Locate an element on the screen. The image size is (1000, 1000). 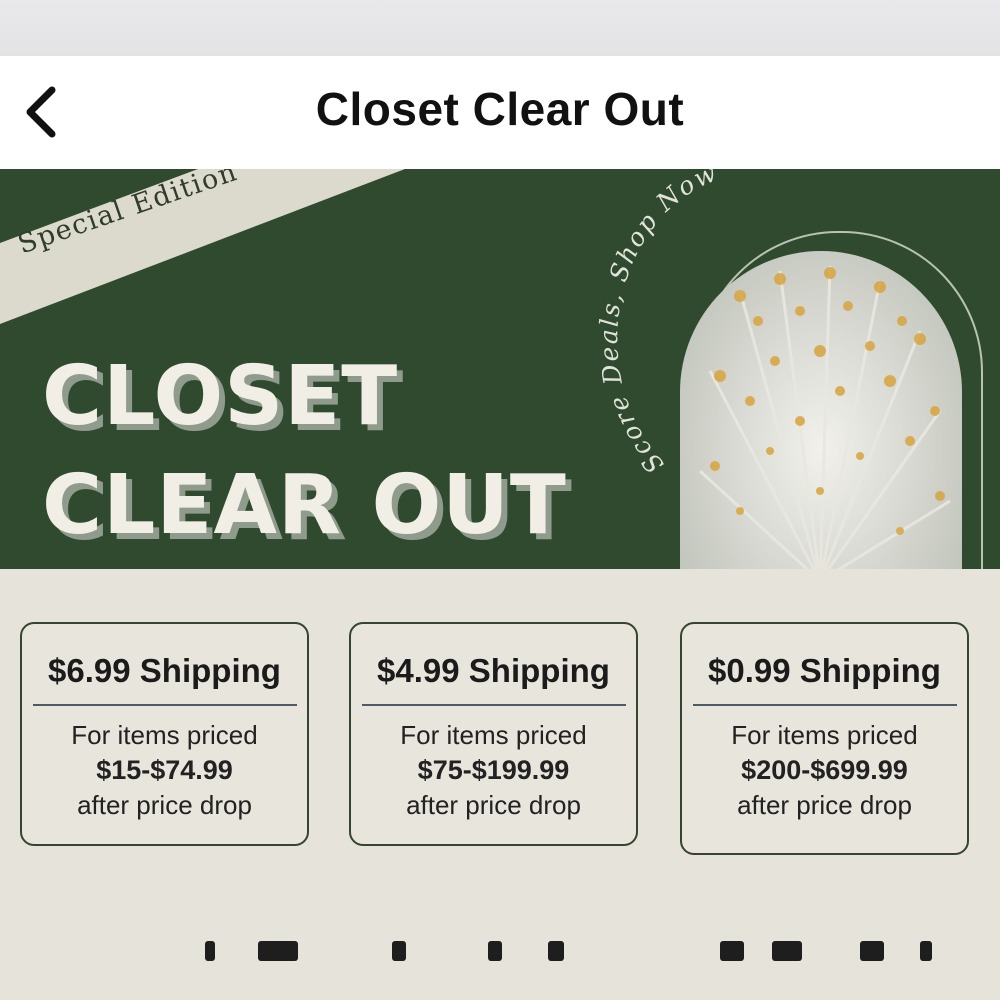
navigation-bar: Closet Clear Out is located at coordinates (500, 112).